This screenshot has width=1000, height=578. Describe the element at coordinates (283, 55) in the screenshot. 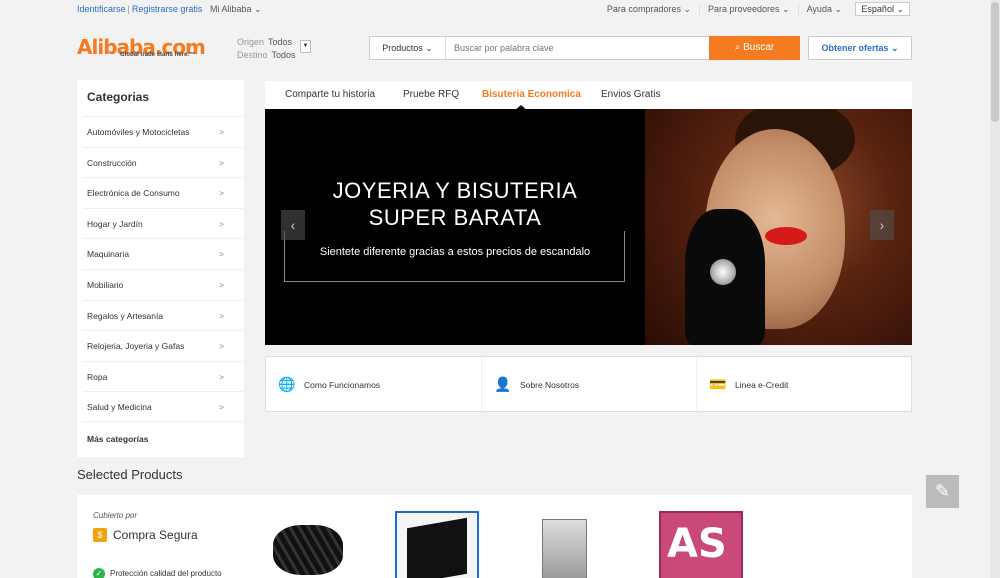

I see `destination-value: Todos` at that location.